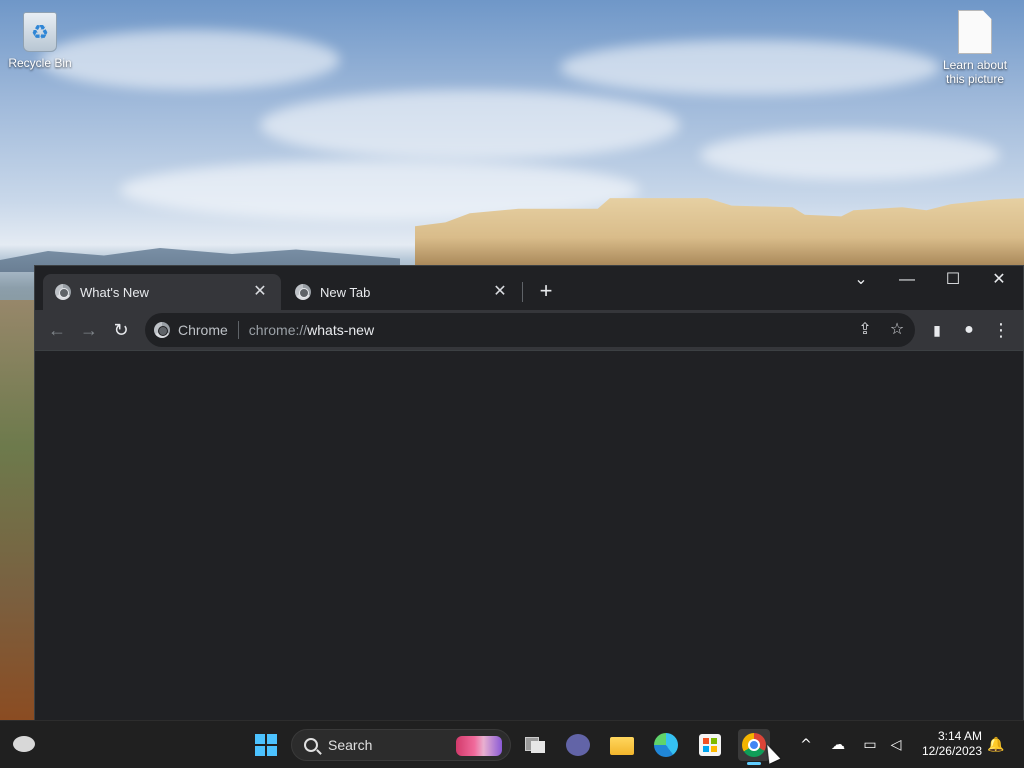 The image size is (1024, 768). I want to click on chrome-menu-button: ⋮, so click(1001, 330).